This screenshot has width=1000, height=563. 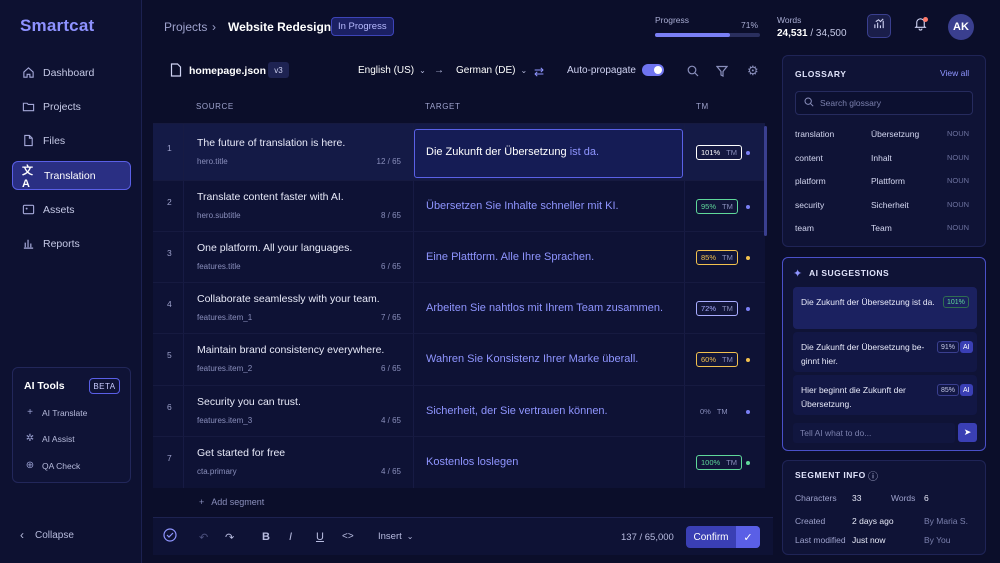 I want to click on breadcrumb-projects: Projects, so click(x=185, y=27).